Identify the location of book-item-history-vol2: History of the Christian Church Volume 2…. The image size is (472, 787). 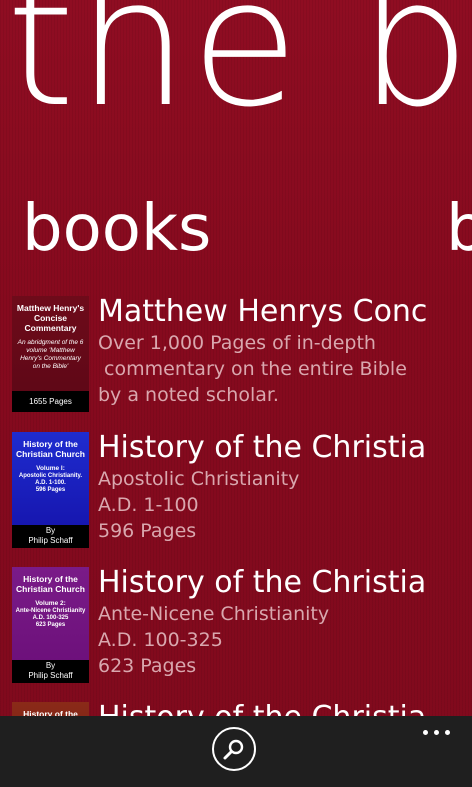
(219, 625).